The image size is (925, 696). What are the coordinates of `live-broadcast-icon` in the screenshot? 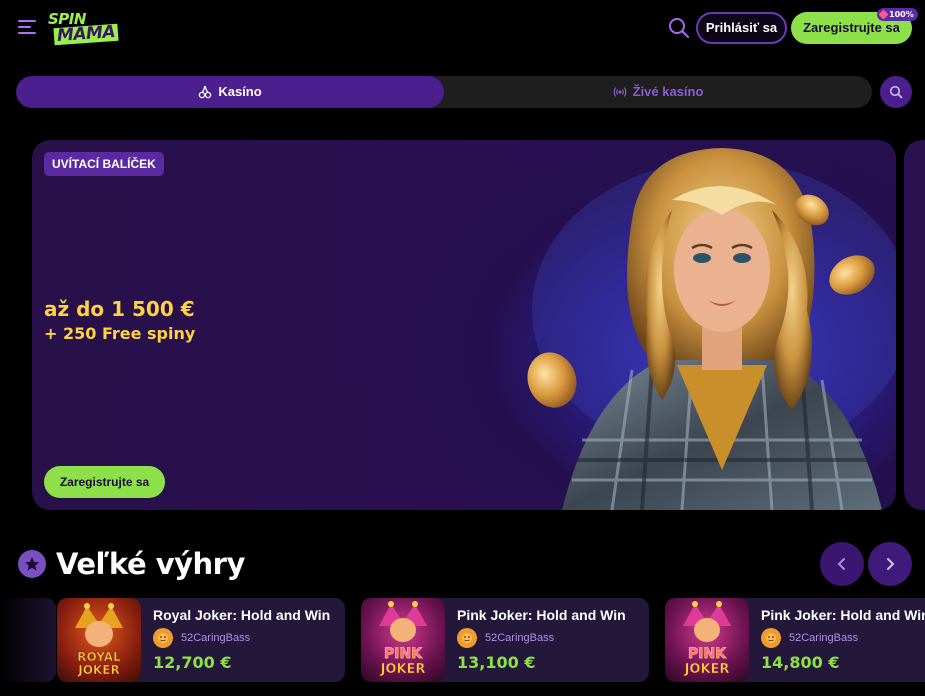 It's located at (619, 92).